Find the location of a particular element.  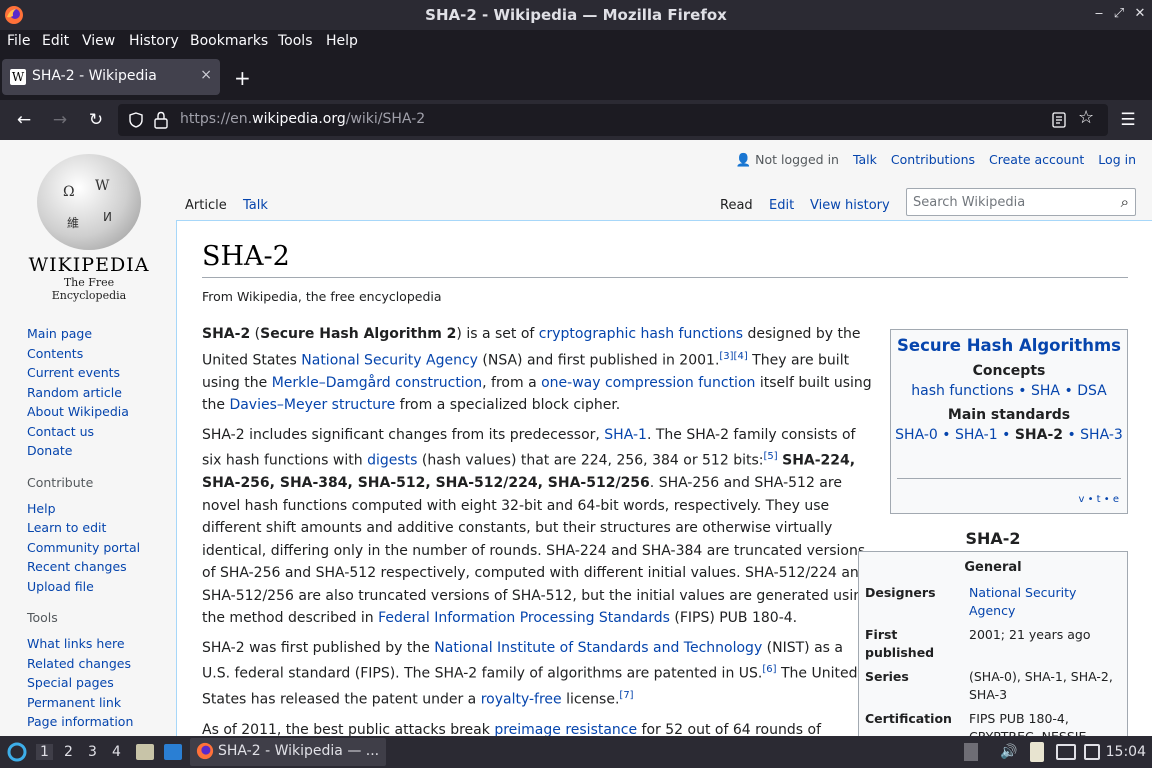

wikipedia-favicon-icon: W is located at coordinates (18, 77).